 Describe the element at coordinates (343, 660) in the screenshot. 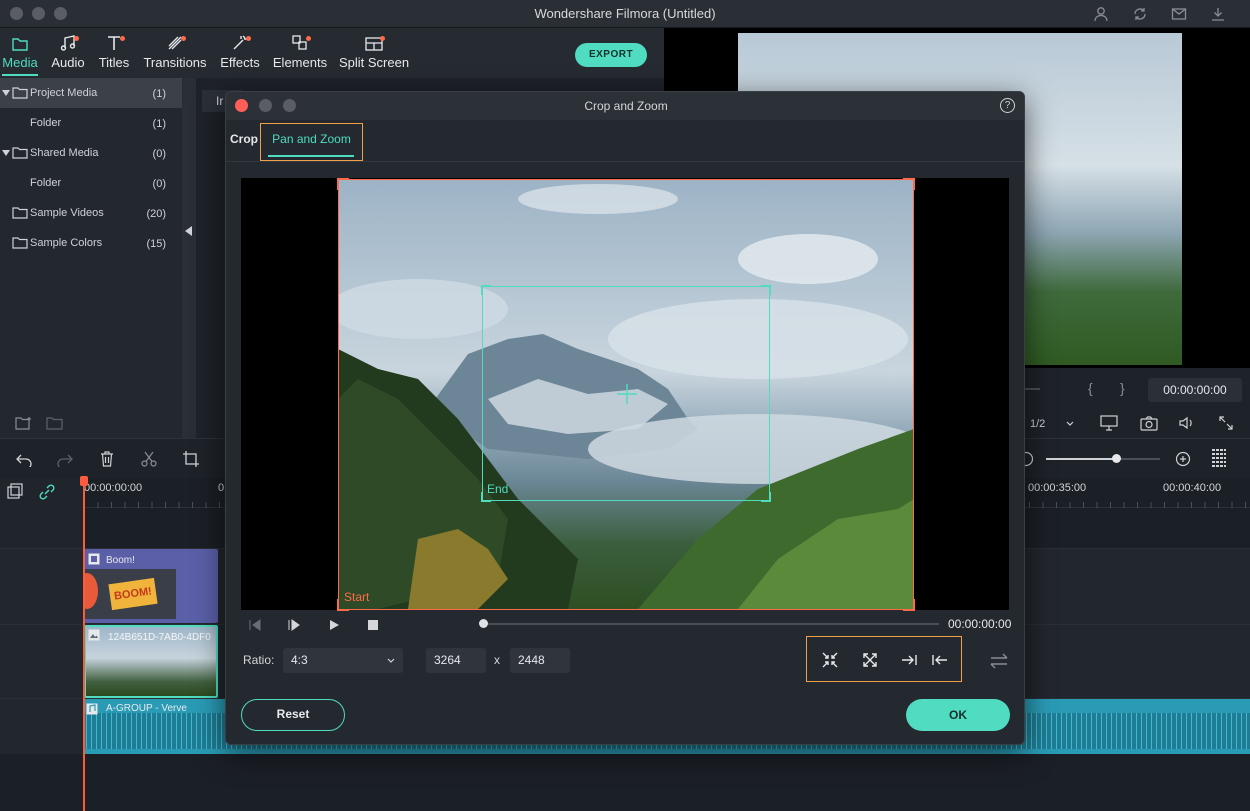

I see `ratio-select: 4:3` at that location.